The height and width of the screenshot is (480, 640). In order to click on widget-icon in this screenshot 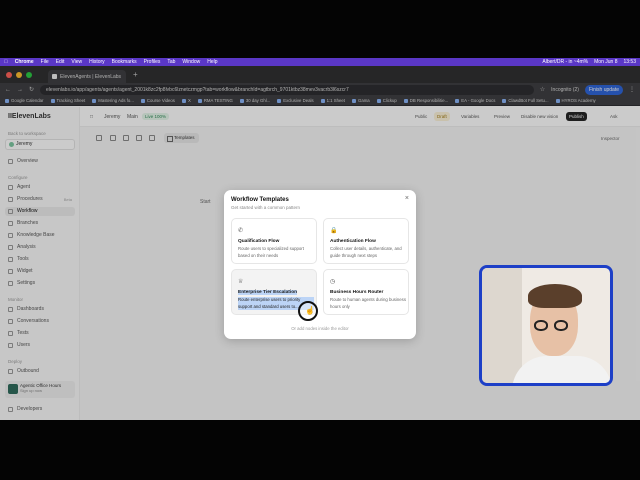, I will do `click(10, 271)`.